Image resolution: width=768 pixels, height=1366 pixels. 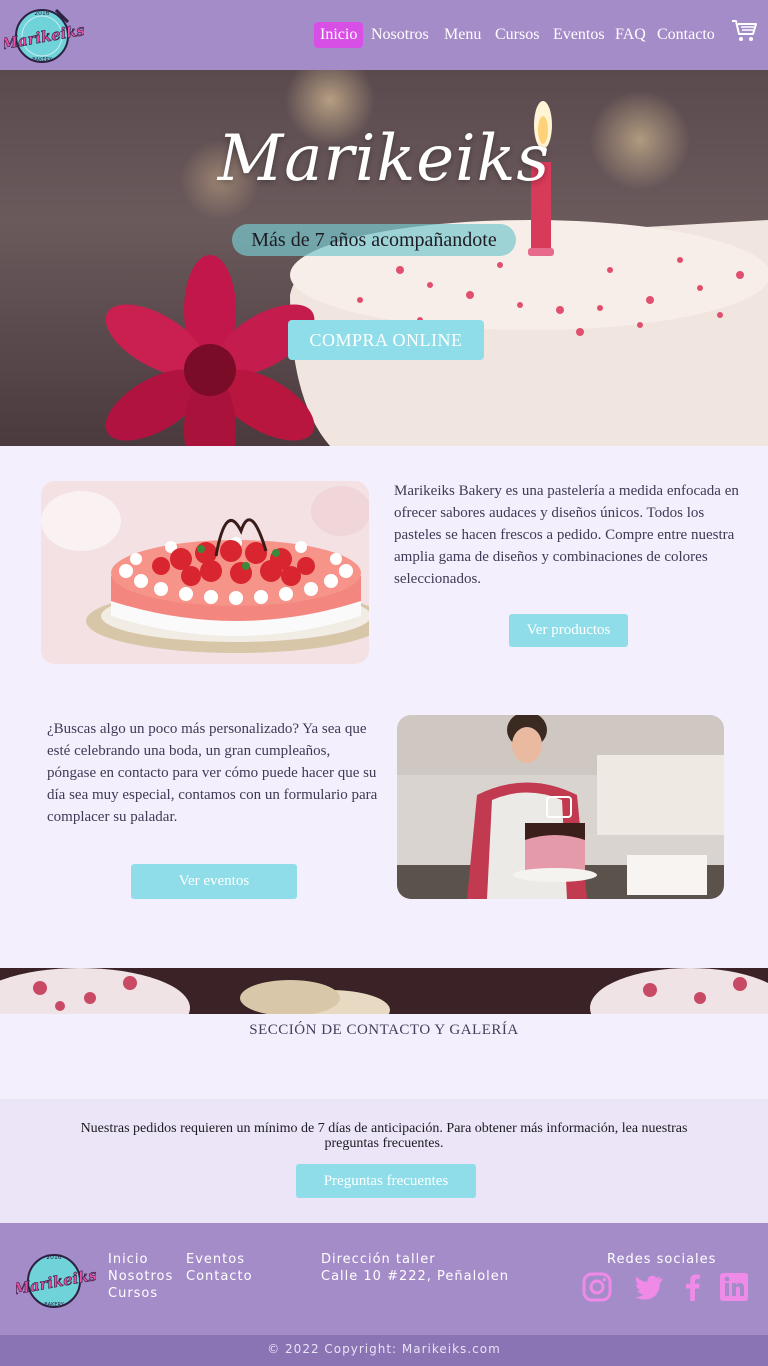 I want to click on facebook-icon, so click(x=693, y=1287).